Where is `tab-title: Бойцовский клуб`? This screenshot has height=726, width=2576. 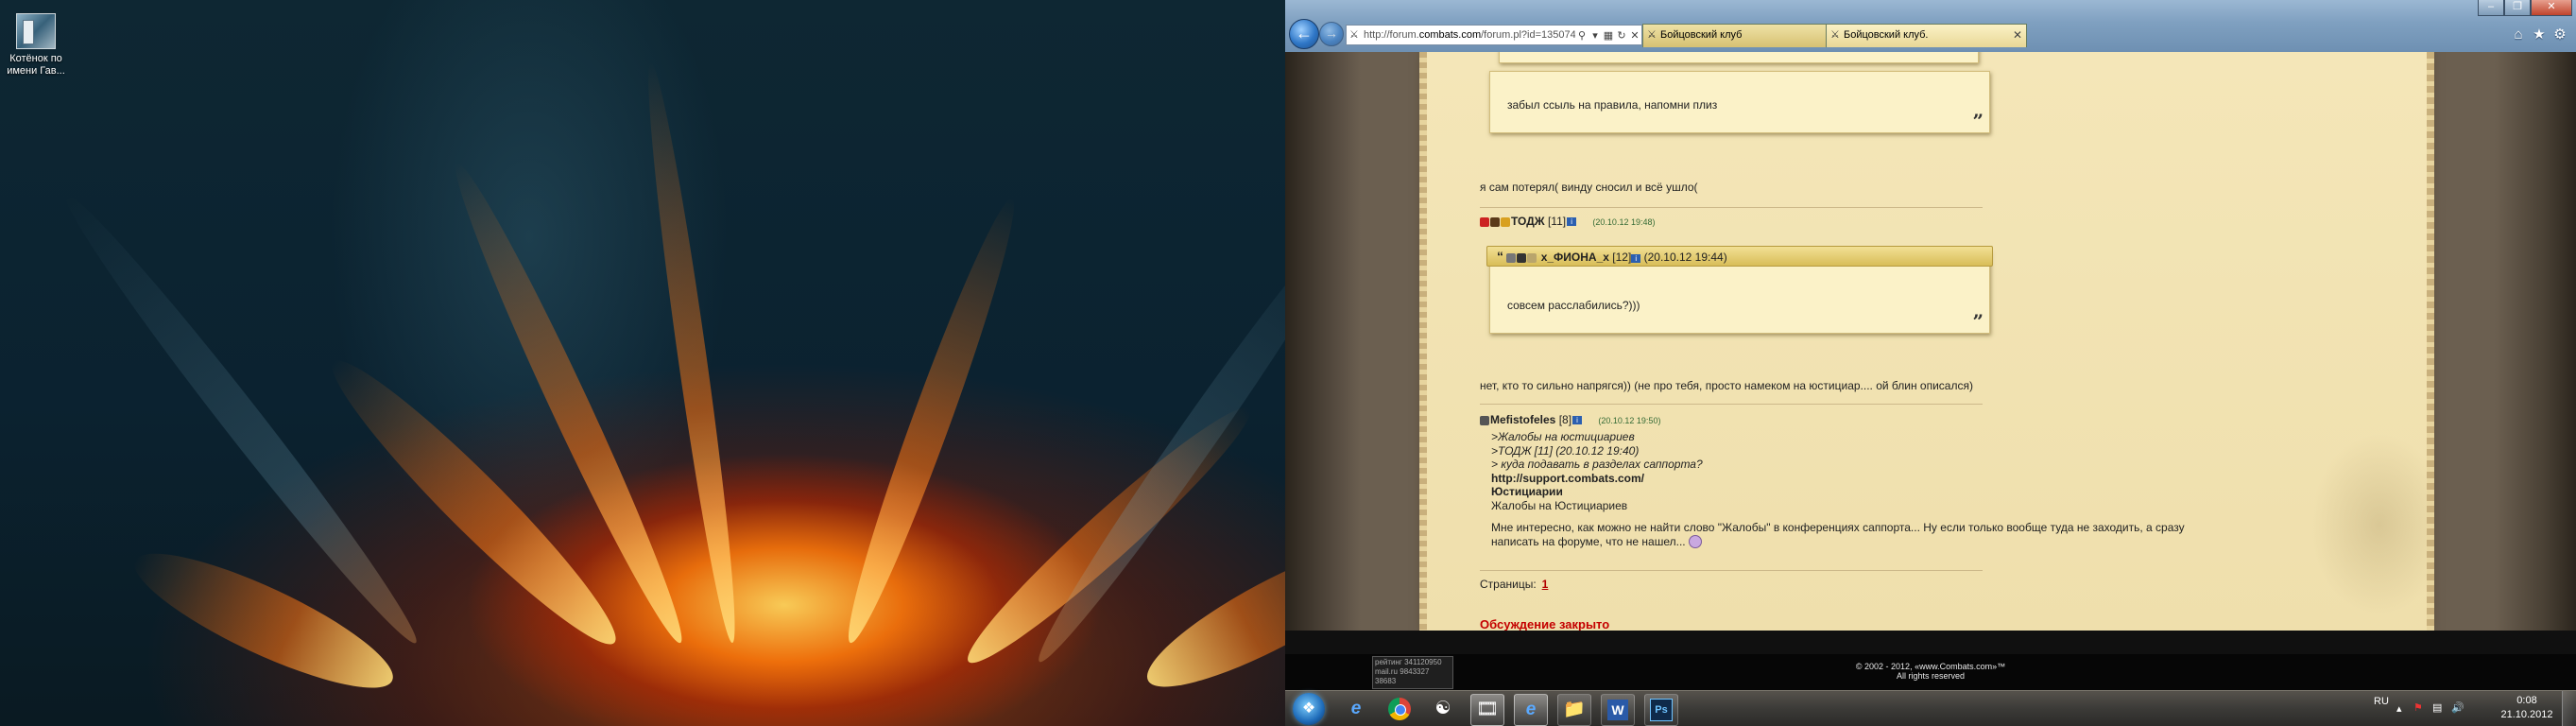
tab-title: Бойцовский клуб is located at coordinates (1701, 35).